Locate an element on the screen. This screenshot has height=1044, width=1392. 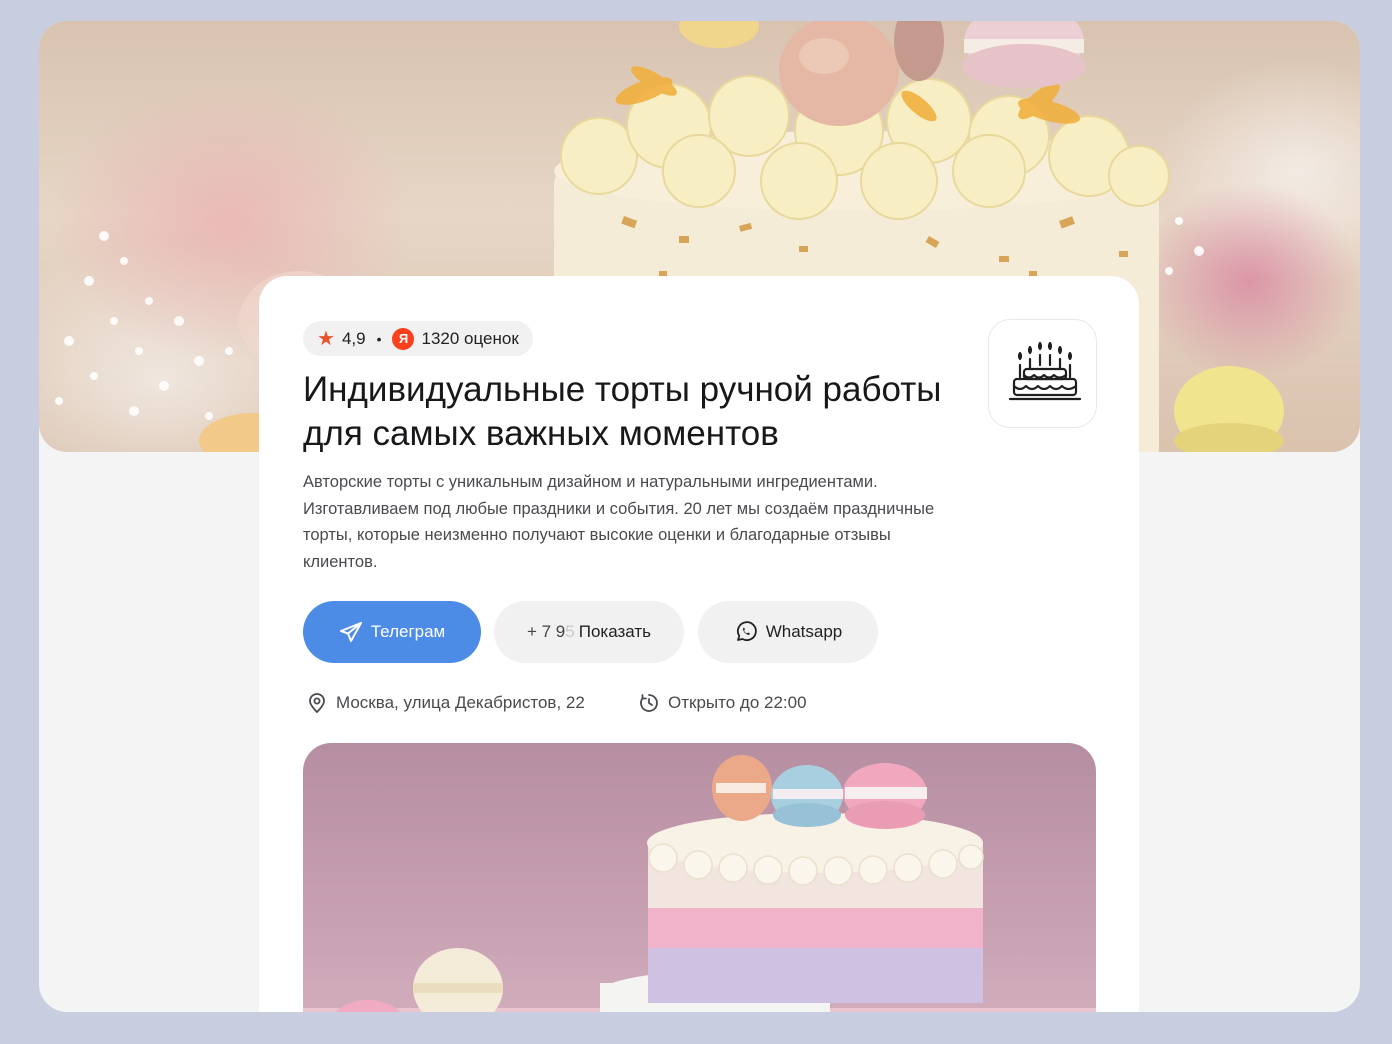
address: Москва, улица Декабристов, 22 is located at coordinates (445, 703).